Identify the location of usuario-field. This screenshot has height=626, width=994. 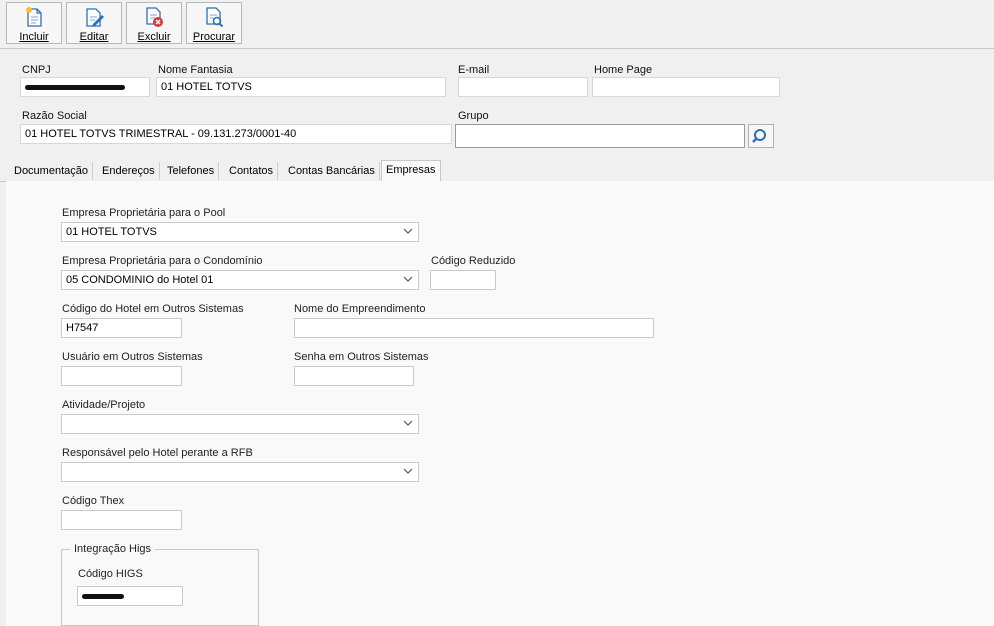
(121, 376).